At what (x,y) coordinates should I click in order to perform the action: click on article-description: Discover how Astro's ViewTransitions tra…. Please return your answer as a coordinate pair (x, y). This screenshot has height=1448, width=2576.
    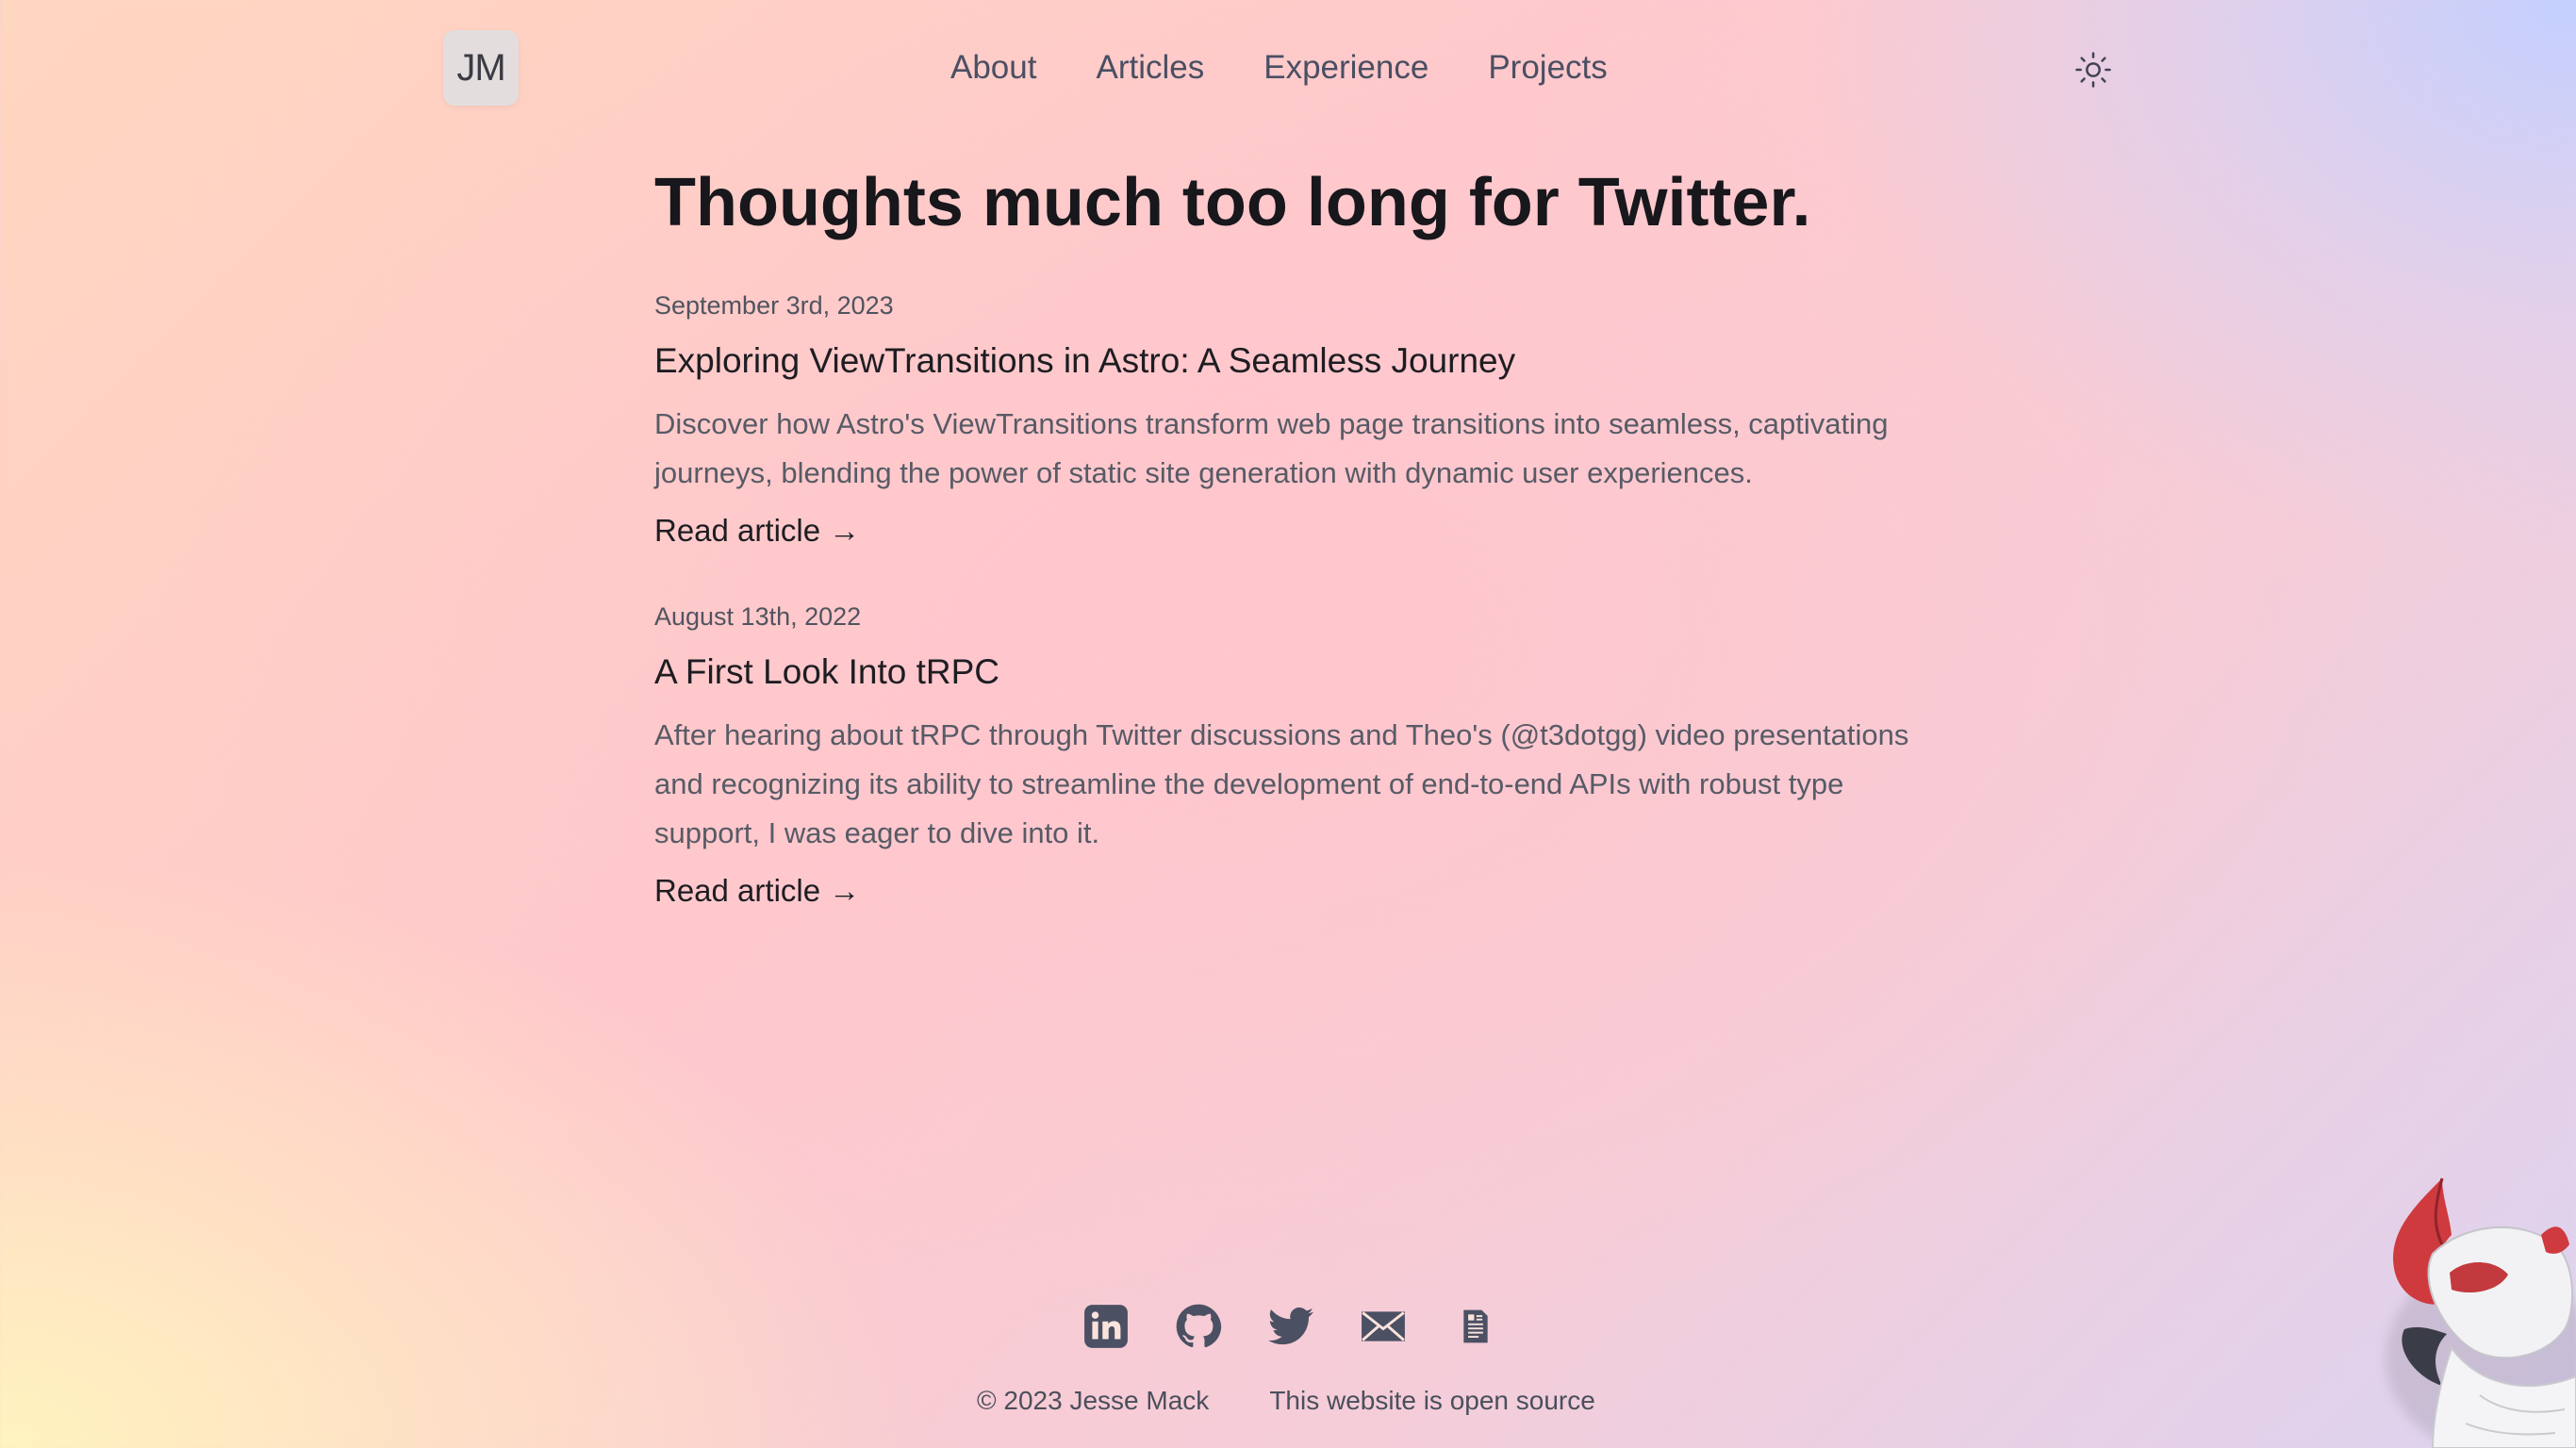
    Looking at the image, I should click on (1271, 448).